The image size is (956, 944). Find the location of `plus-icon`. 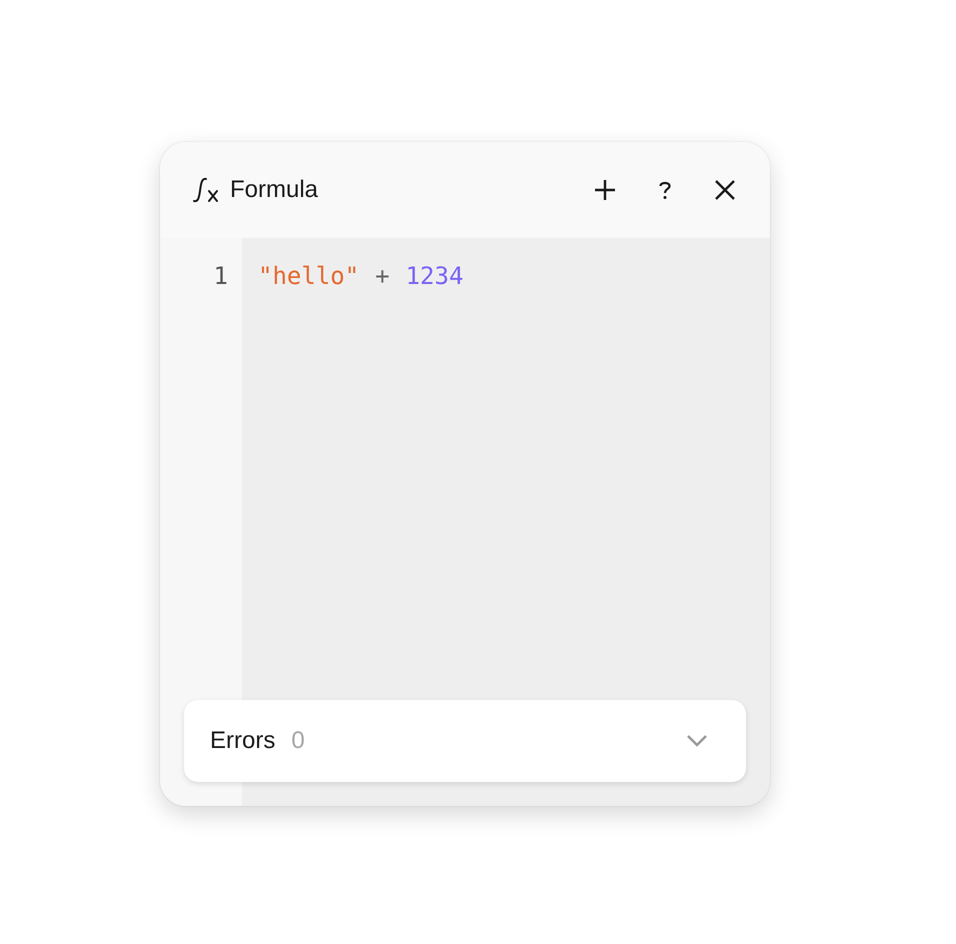

plus-icon is located at coordinates (605, 190).